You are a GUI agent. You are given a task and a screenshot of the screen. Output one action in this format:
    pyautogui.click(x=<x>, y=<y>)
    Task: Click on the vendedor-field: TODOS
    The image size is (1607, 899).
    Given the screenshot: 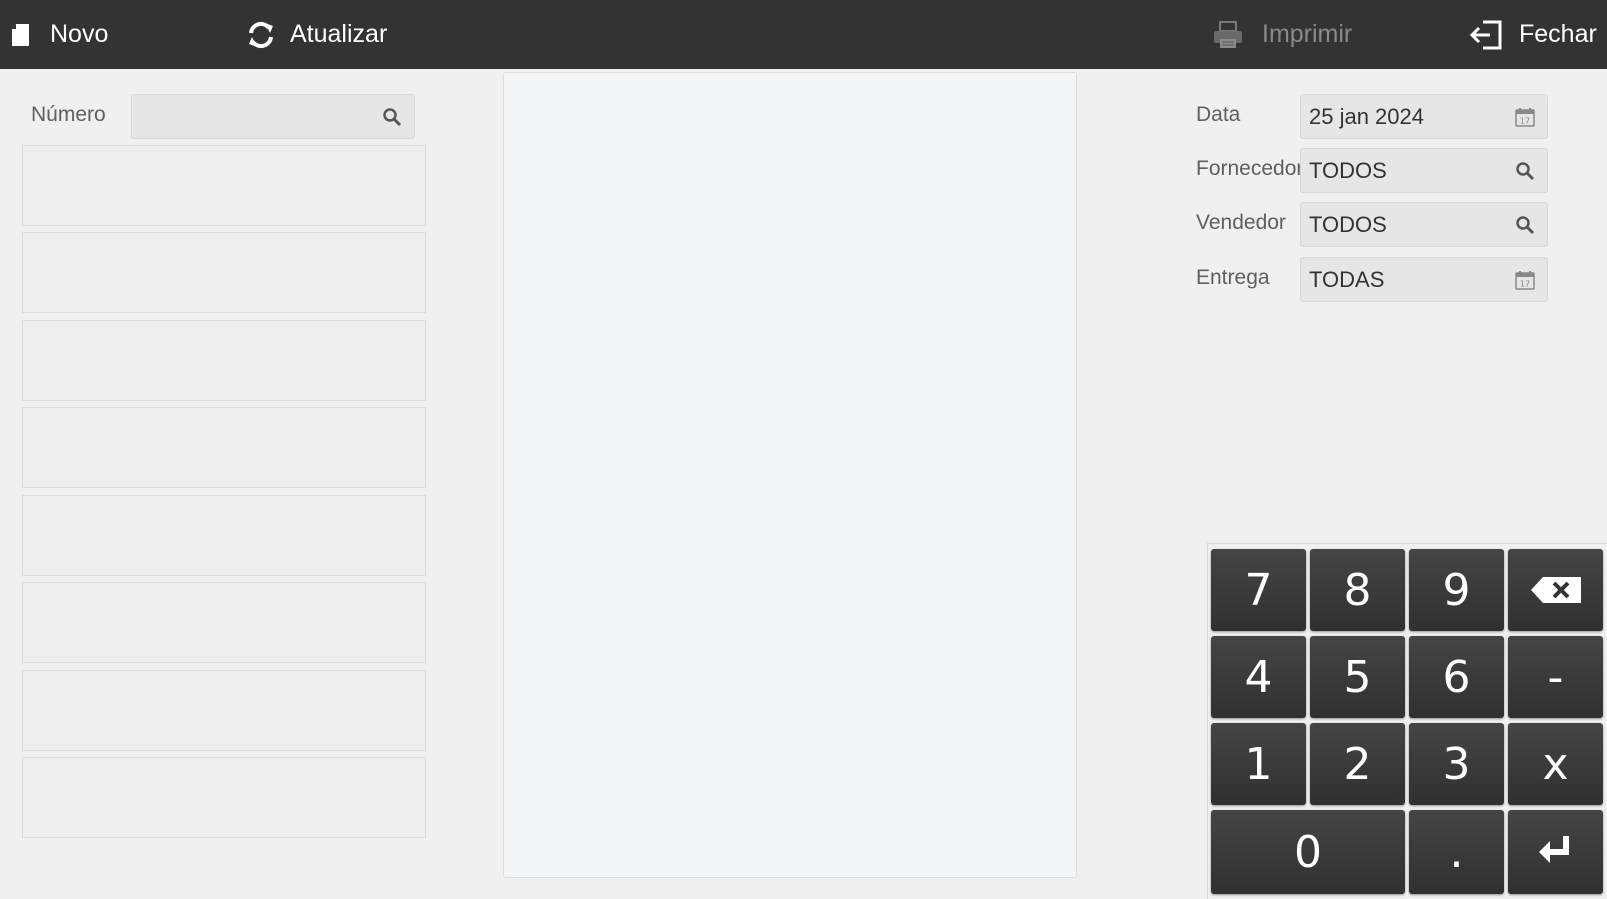 What is the action you would take?
    pyautogui.click(x=1424, y=224)
    